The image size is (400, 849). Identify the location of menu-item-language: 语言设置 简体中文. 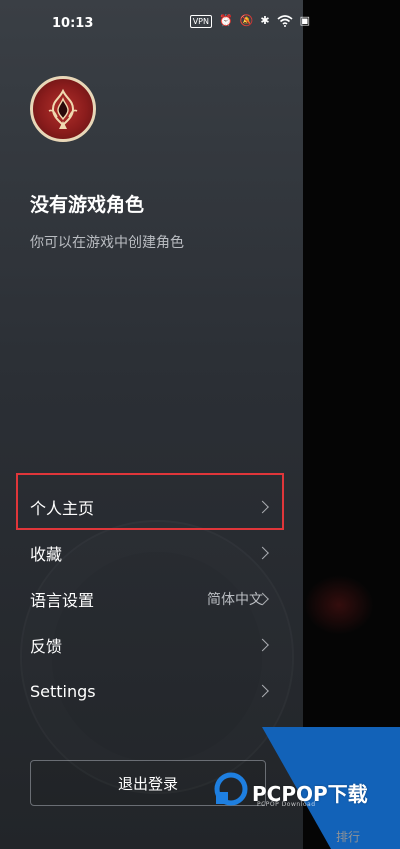
(151, 599).